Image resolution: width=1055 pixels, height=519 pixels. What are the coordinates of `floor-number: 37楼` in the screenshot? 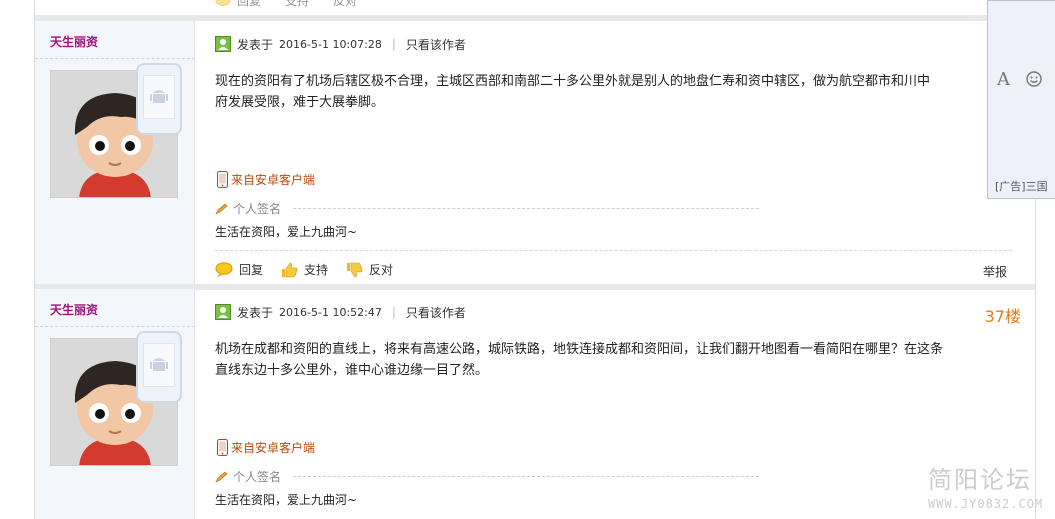 It's located at (1003, 315).